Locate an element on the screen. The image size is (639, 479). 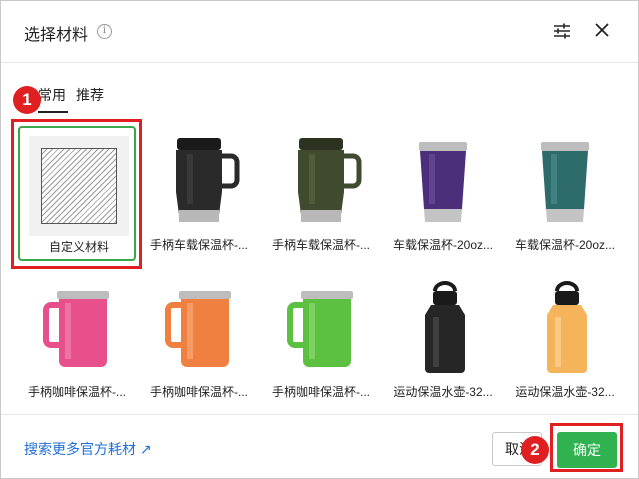
sliders-icon is located at coordinates (562, 31).